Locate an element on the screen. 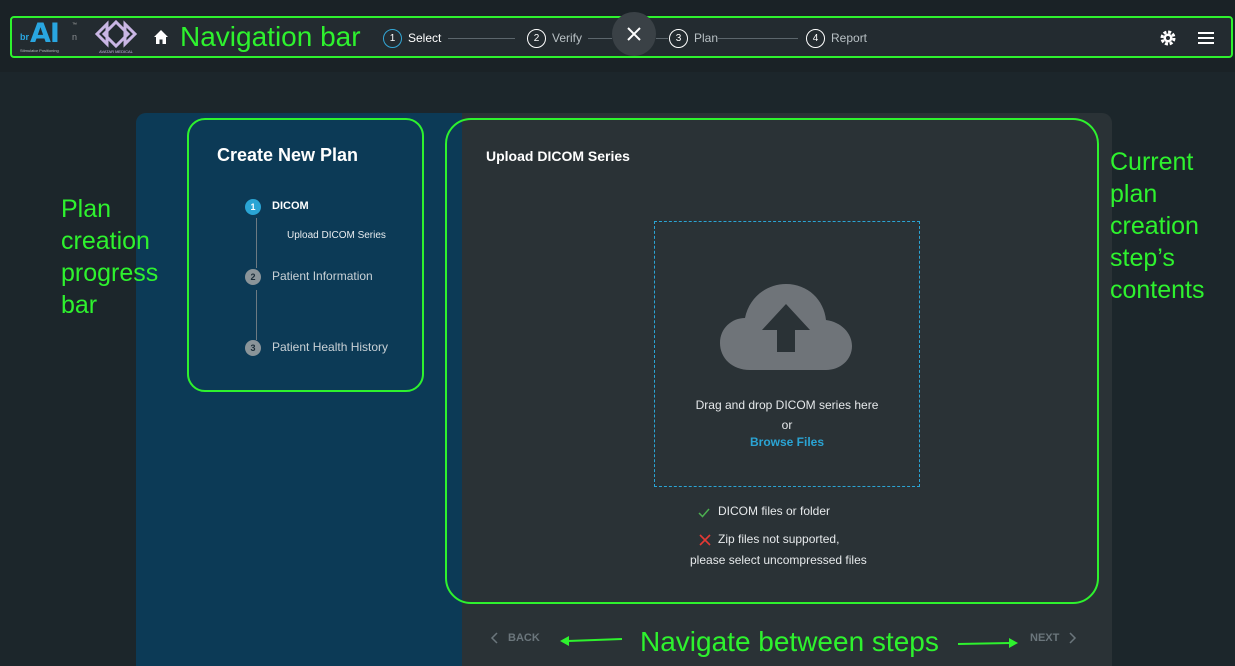  drop-or: or is located at coordinates (787, 425).